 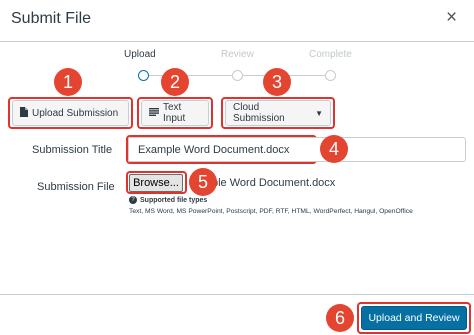 What do you see at coordinates (68, 82) in the screenshot?
I see `callout-badge: 1` at bounding box center [68, 82].